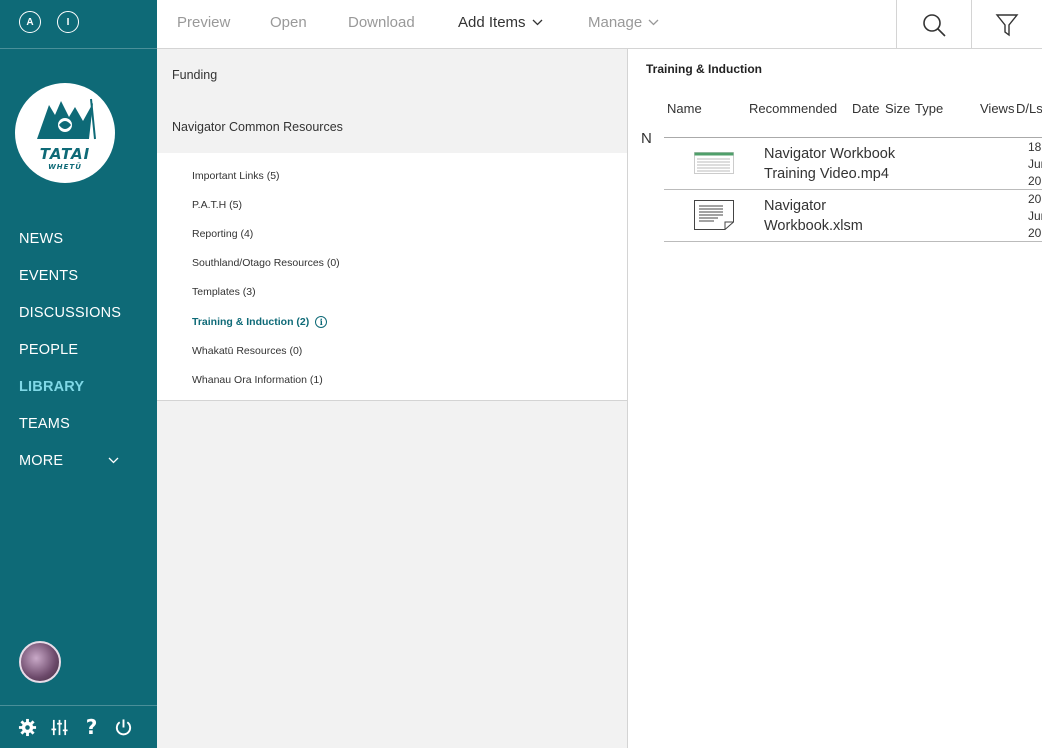 The height and width of the screenshot is (748, 1042). Describe the element at coordinates (646, 138) in the screenshot. I see `sort-letter: N` at that location.